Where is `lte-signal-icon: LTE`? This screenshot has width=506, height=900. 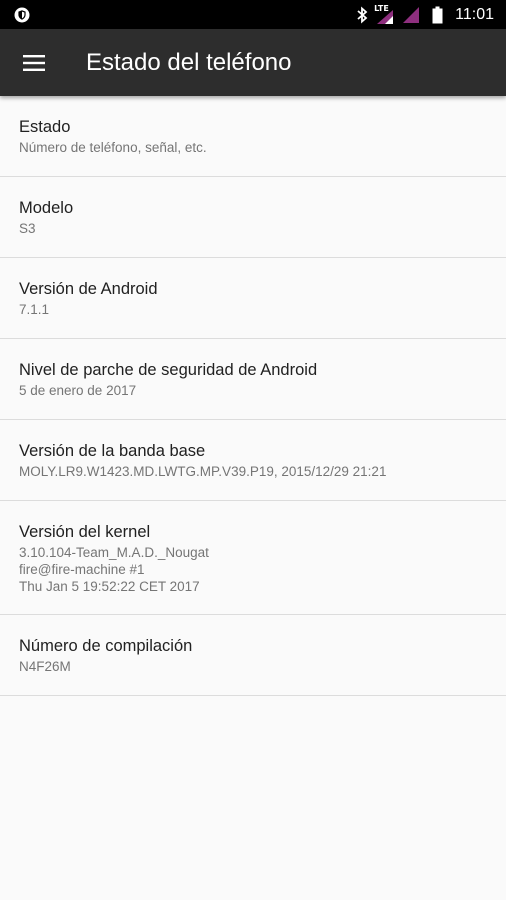
lte-signal-icon: LTE is located at coordinates (384, 14).